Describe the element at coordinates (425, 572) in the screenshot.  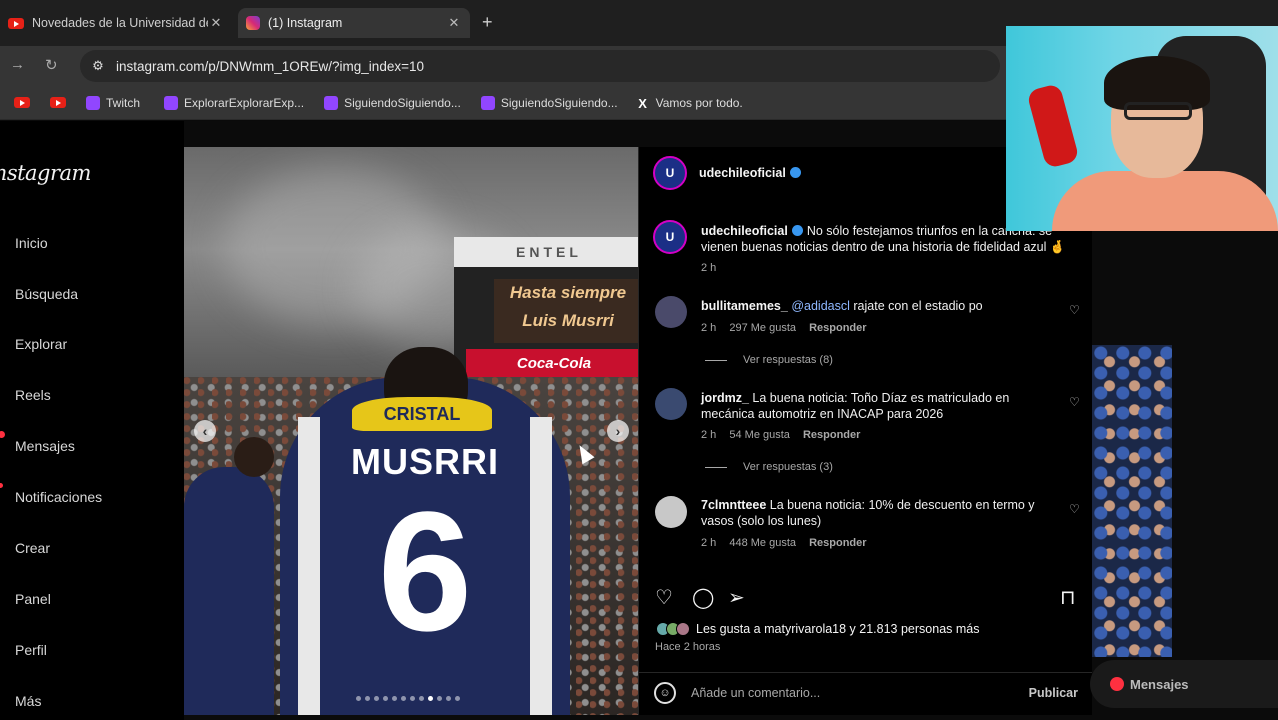
I see `jersey-number: 6` at that location.